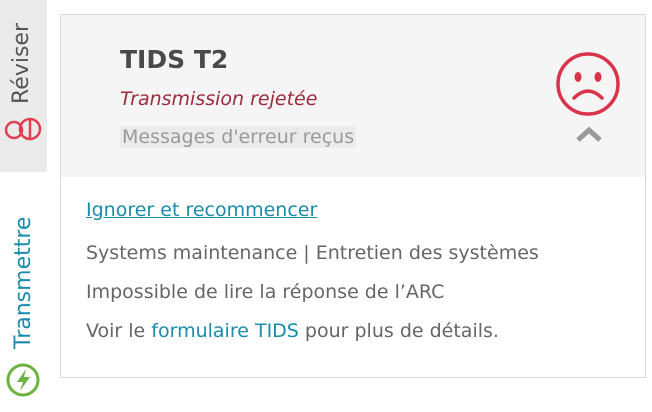  Describe the element at coordinates (589, 134) in the screenshot. I see `chevron-up-icon` at that location.